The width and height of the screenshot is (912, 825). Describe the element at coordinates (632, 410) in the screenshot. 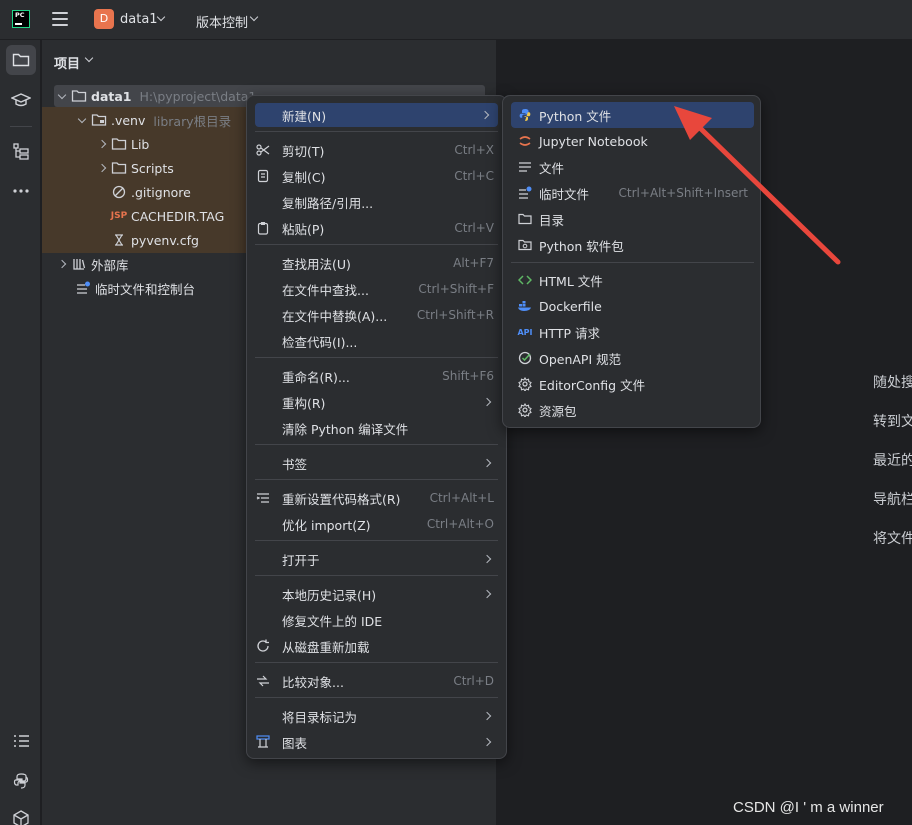

I see `submenu-item-resource-bundle: 资源包` at that location.